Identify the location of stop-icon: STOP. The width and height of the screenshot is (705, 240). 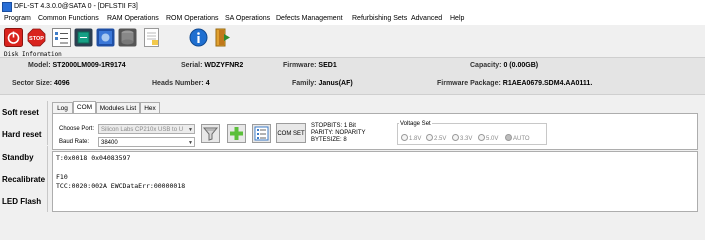
(36, 37).